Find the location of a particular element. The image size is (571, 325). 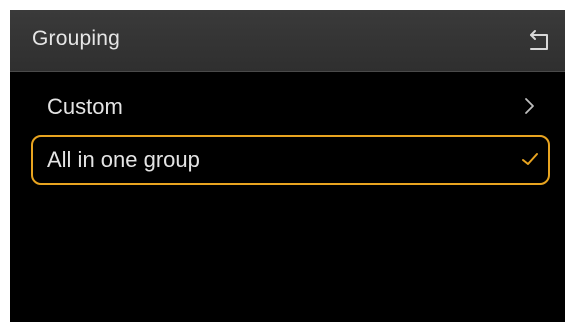

checkmark-icon is located at coordinates (530, 159).